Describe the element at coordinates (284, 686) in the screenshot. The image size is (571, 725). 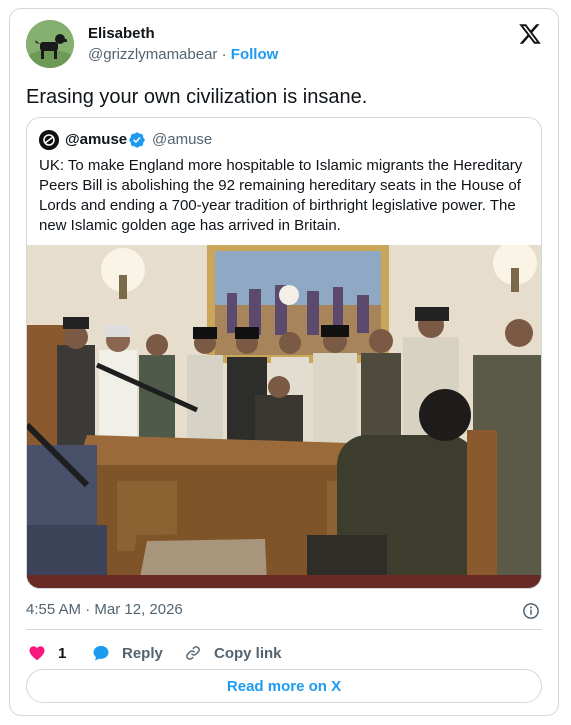
I see `read-more-button: Read more on X` at that location.